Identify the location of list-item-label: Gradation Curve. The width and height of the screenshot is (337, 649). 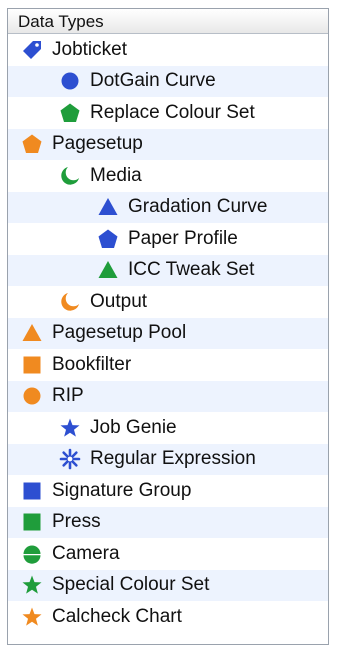
(198, 207).